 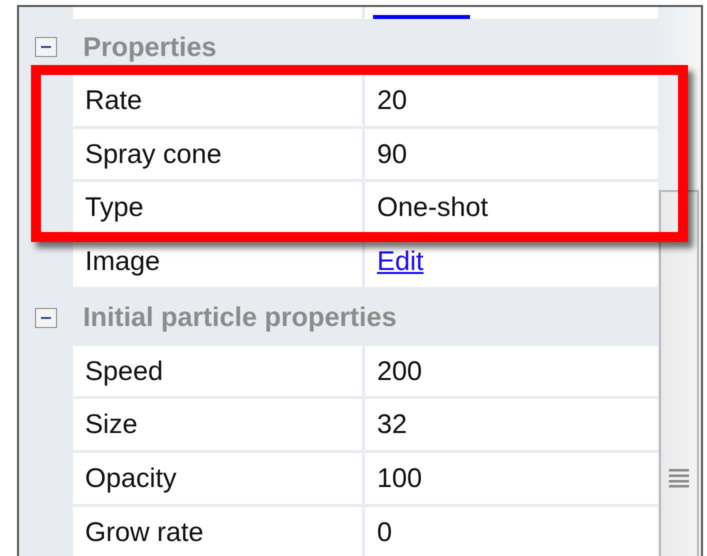 What do you see at coordinates (511, 154) in the screenshot?
I see `property-value: 90` at bounding box center [511, 154].